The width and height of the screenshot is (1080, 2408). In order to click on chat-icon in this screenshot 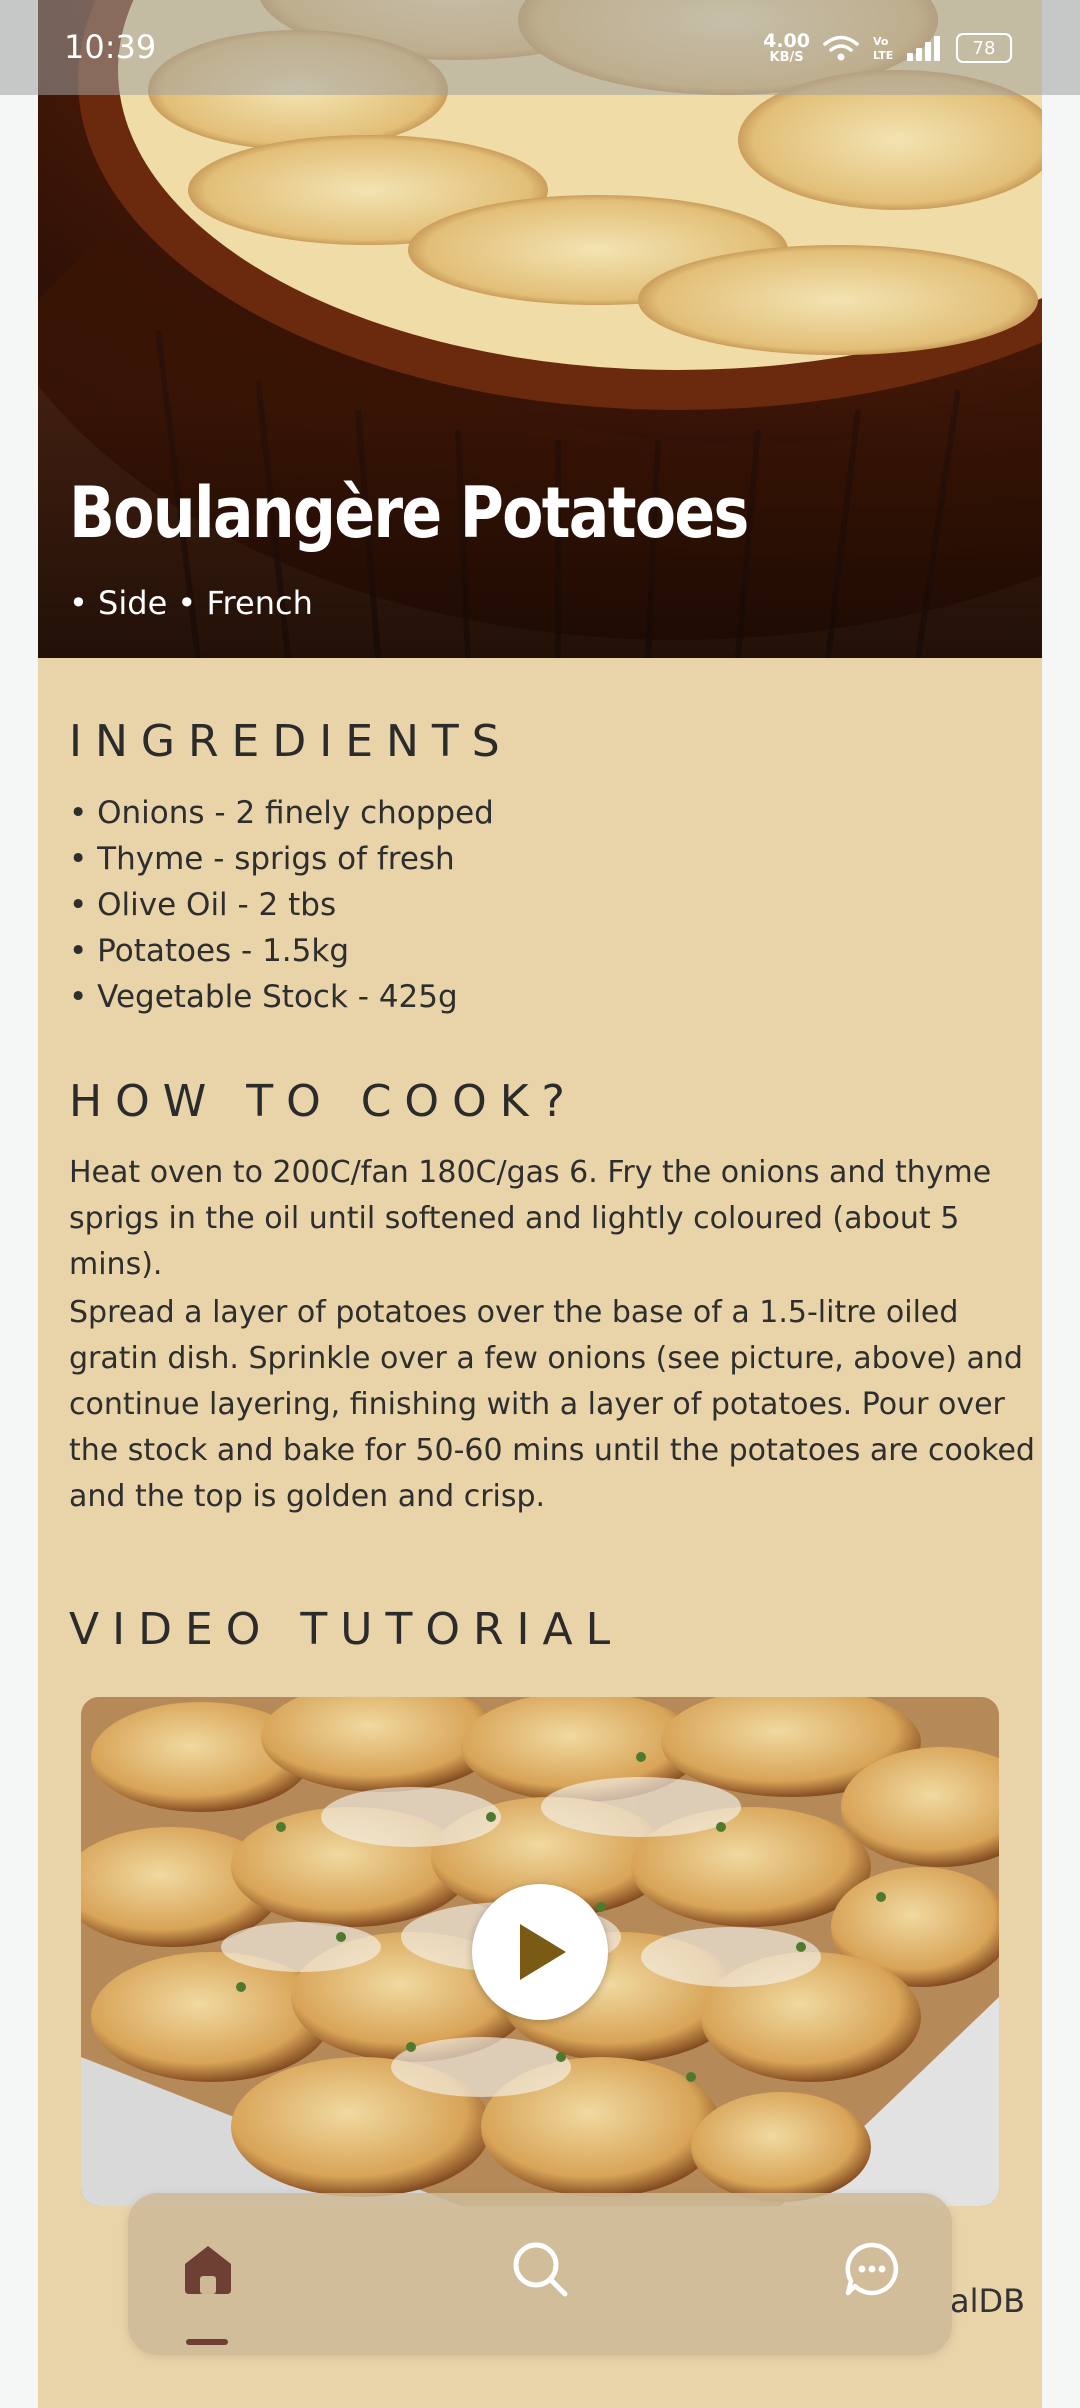, I will do `click(872, 2269)`.